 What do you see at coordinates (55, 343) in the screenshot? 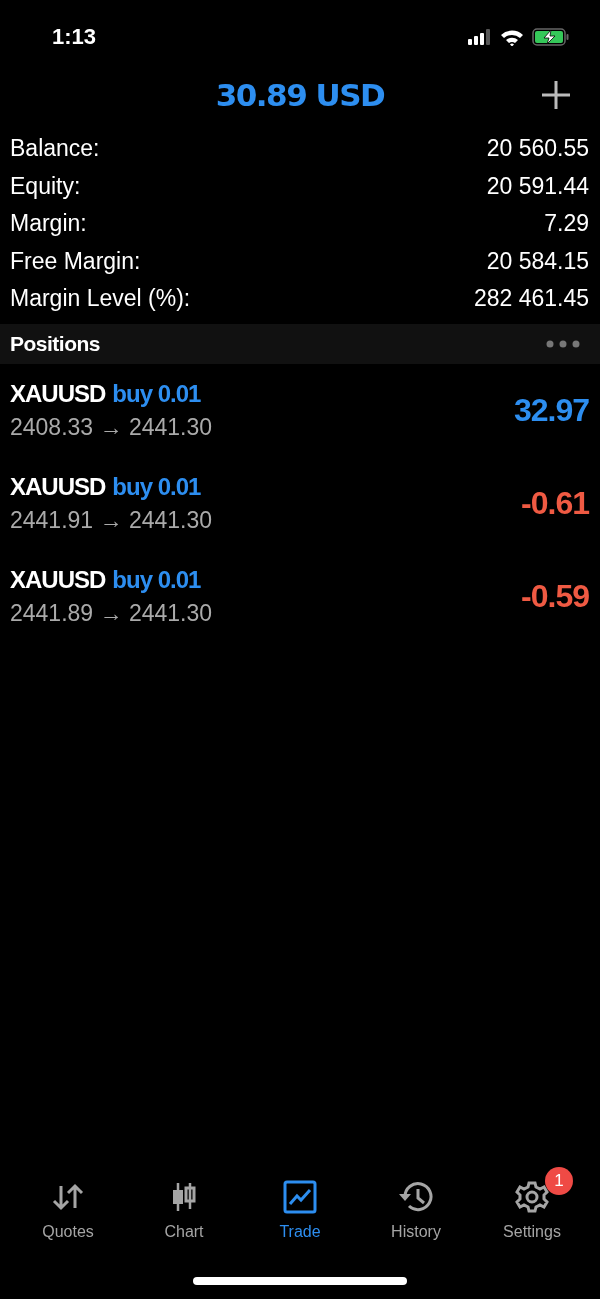
I see `section-title: Positions` at bounding box center [55, 343].